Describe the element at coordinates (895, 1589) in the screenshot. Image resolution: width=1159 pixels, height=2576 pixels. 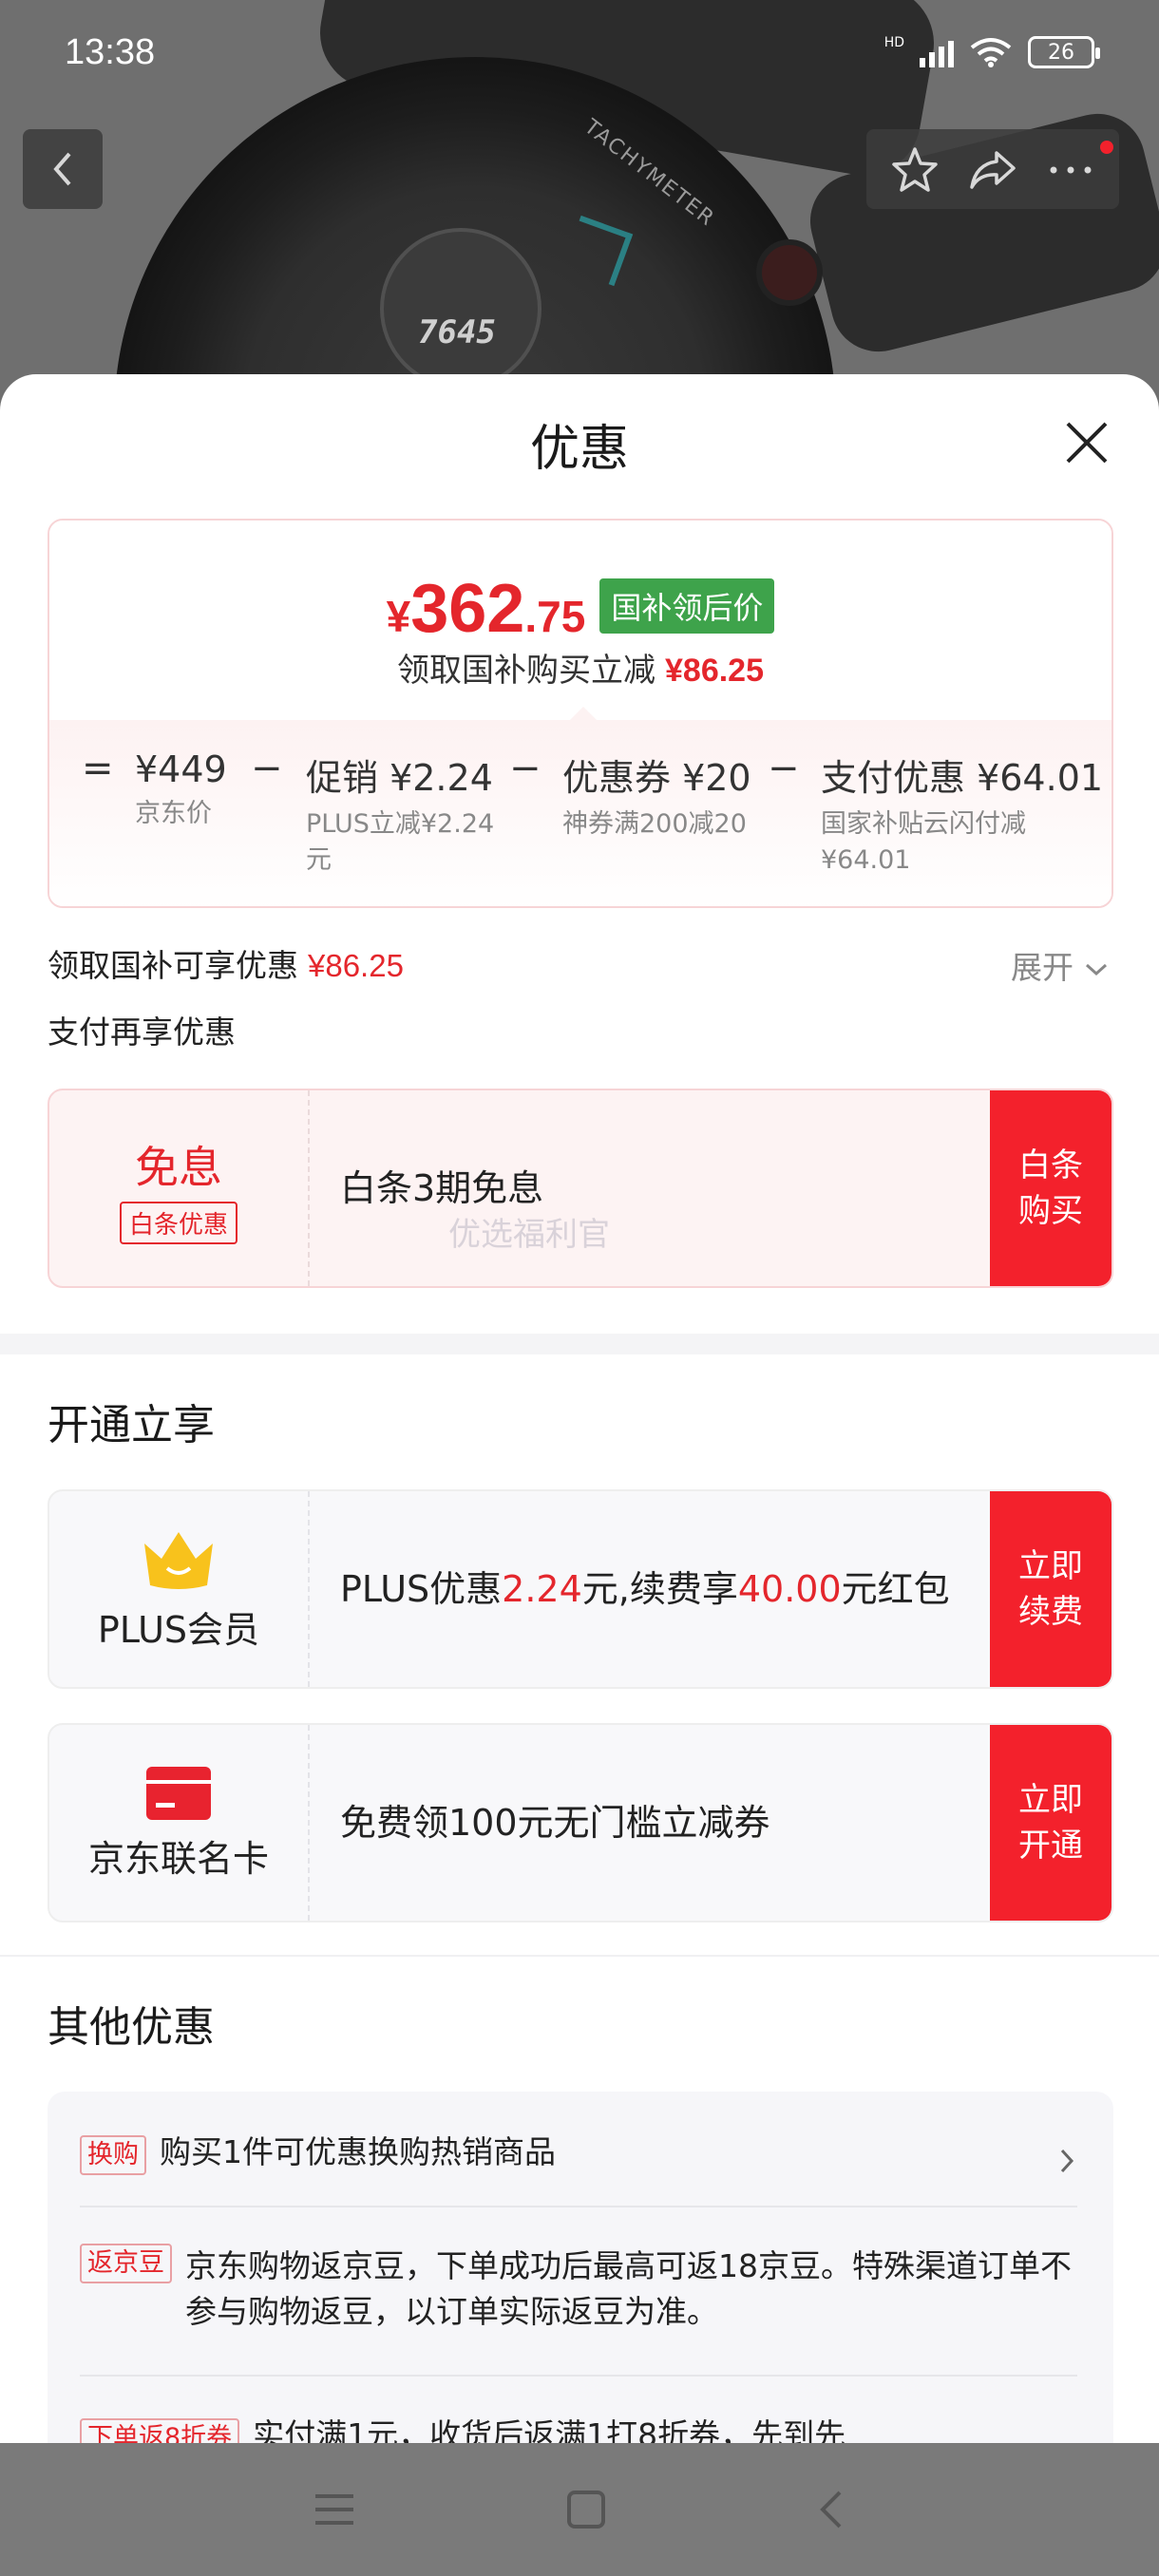
I see `plus-text-c: 元红包` at that location.